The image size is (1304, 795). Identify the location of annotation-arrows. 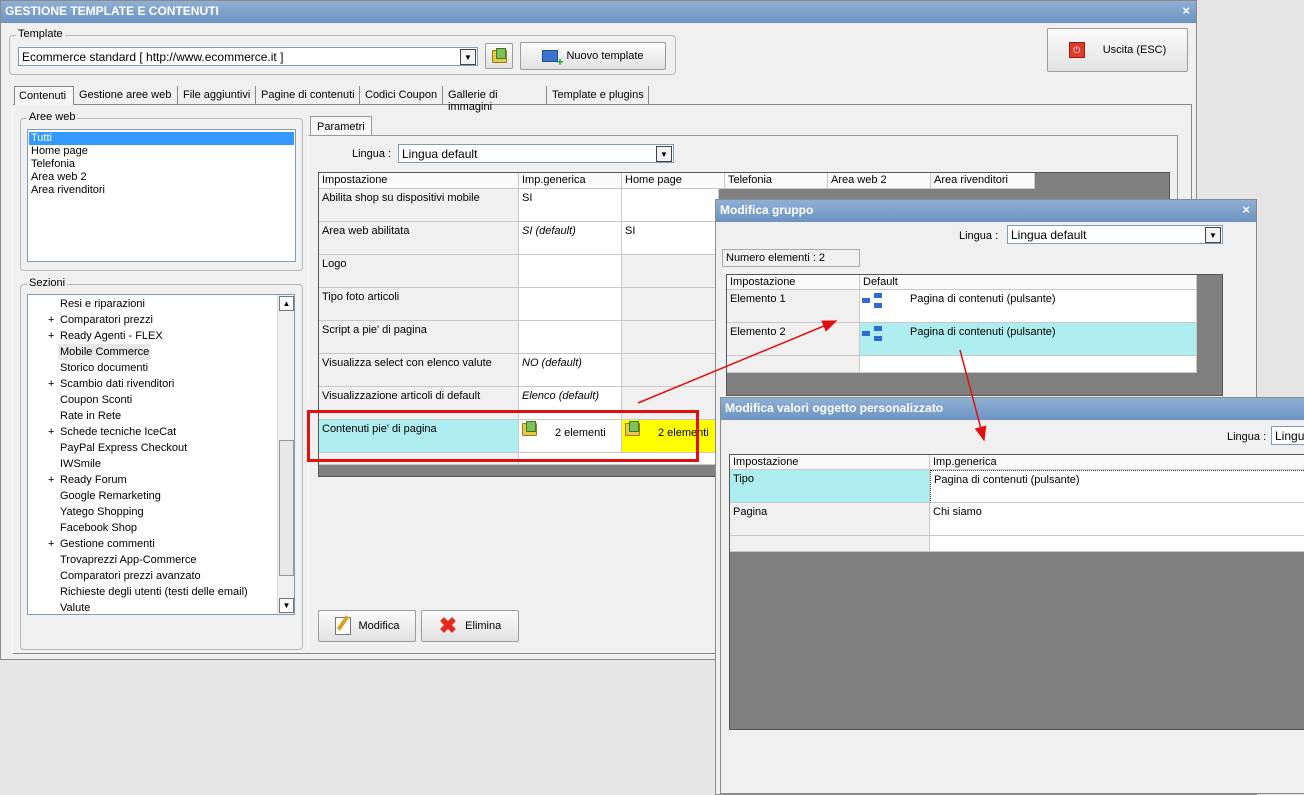
(812, 381).